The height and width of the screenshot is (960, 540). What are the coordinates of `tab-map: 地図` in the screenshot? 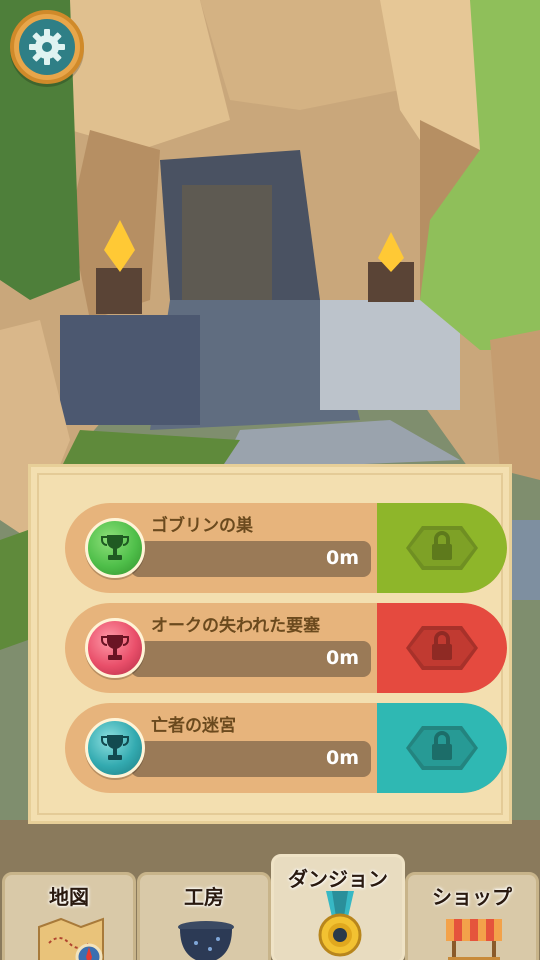 It's located at (69, 916).